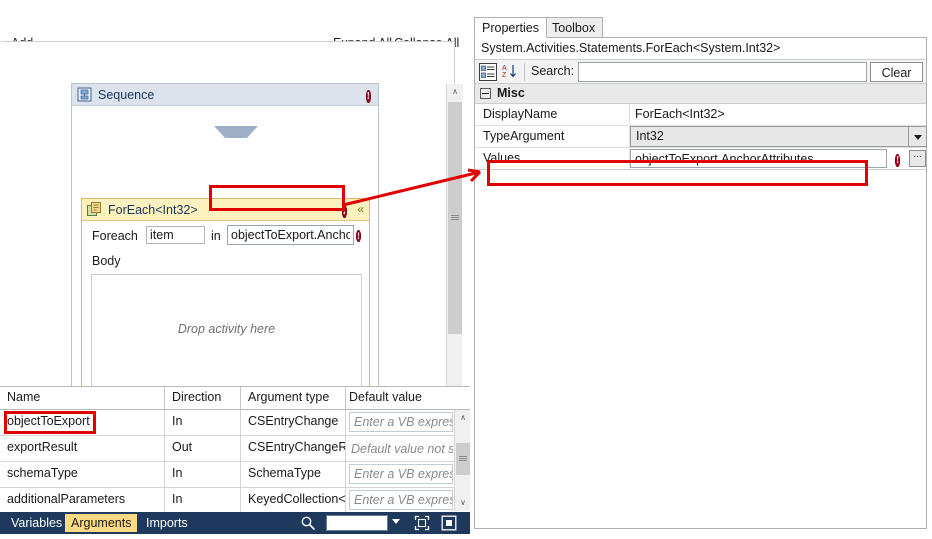 The height and width of the screenshot is (539, 932). Describe the element at coordinates (520, 114) in the screenshot. I see `property-name-displayname: DisplayName` at that location.